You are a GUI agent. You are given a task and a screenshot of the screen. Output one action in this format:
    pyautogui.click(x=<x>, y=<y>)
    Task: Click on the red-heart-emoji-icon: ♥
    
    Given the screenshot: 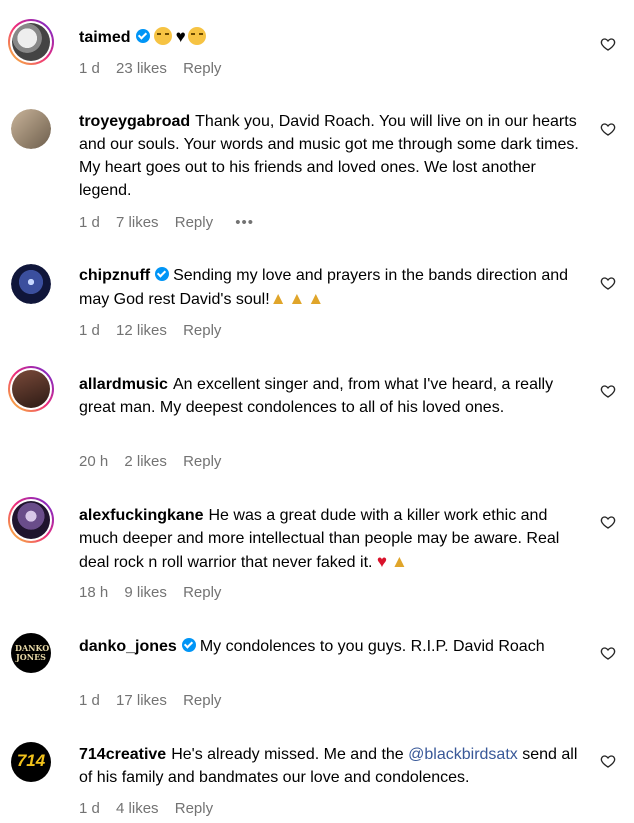 What is the action you would take?
    pyautogui.click(x=382, y=561)
    